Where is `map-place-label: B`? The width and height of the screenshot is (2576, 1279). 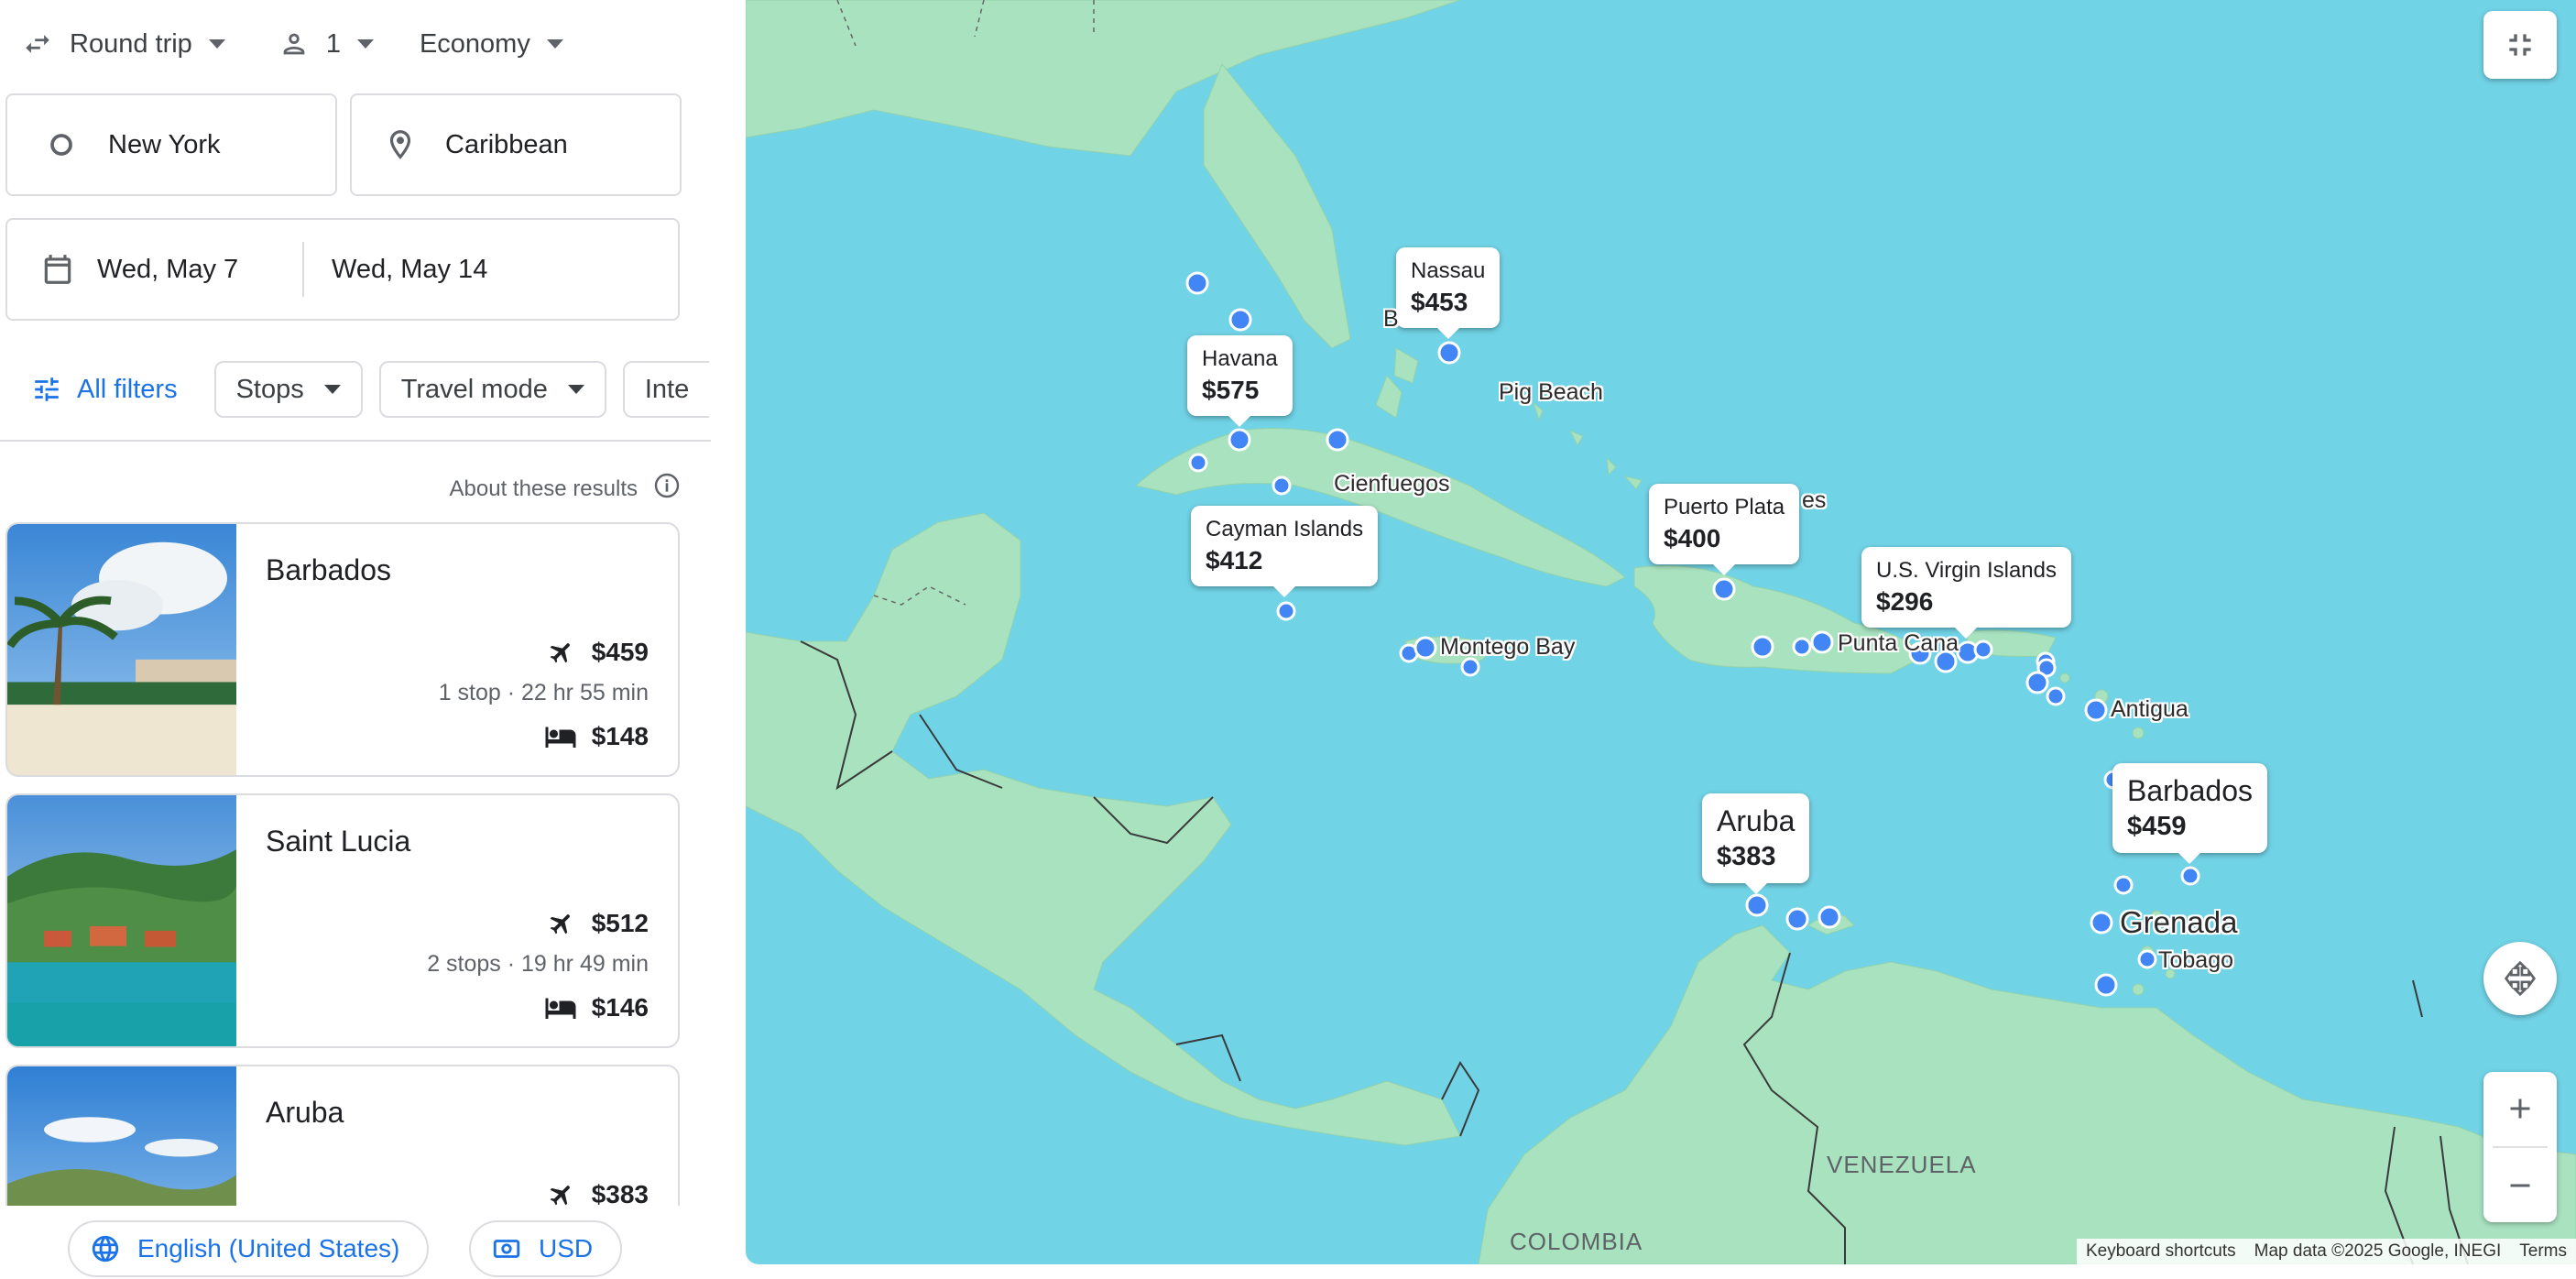 map-place-label: B is located at coordinates (1391, 319).